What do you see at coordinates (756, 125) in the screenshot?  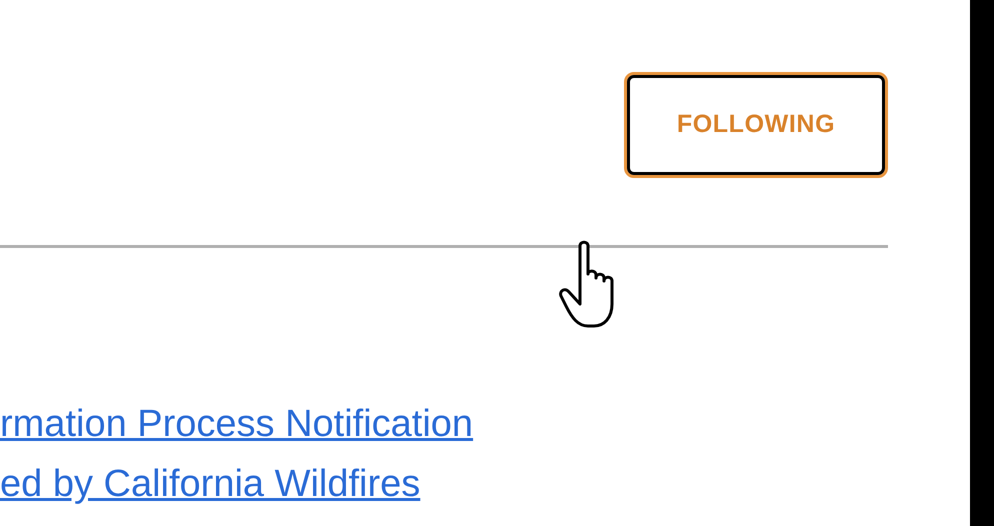 I see `following-button: FOLLOWING` at bounding box center [756, 125].